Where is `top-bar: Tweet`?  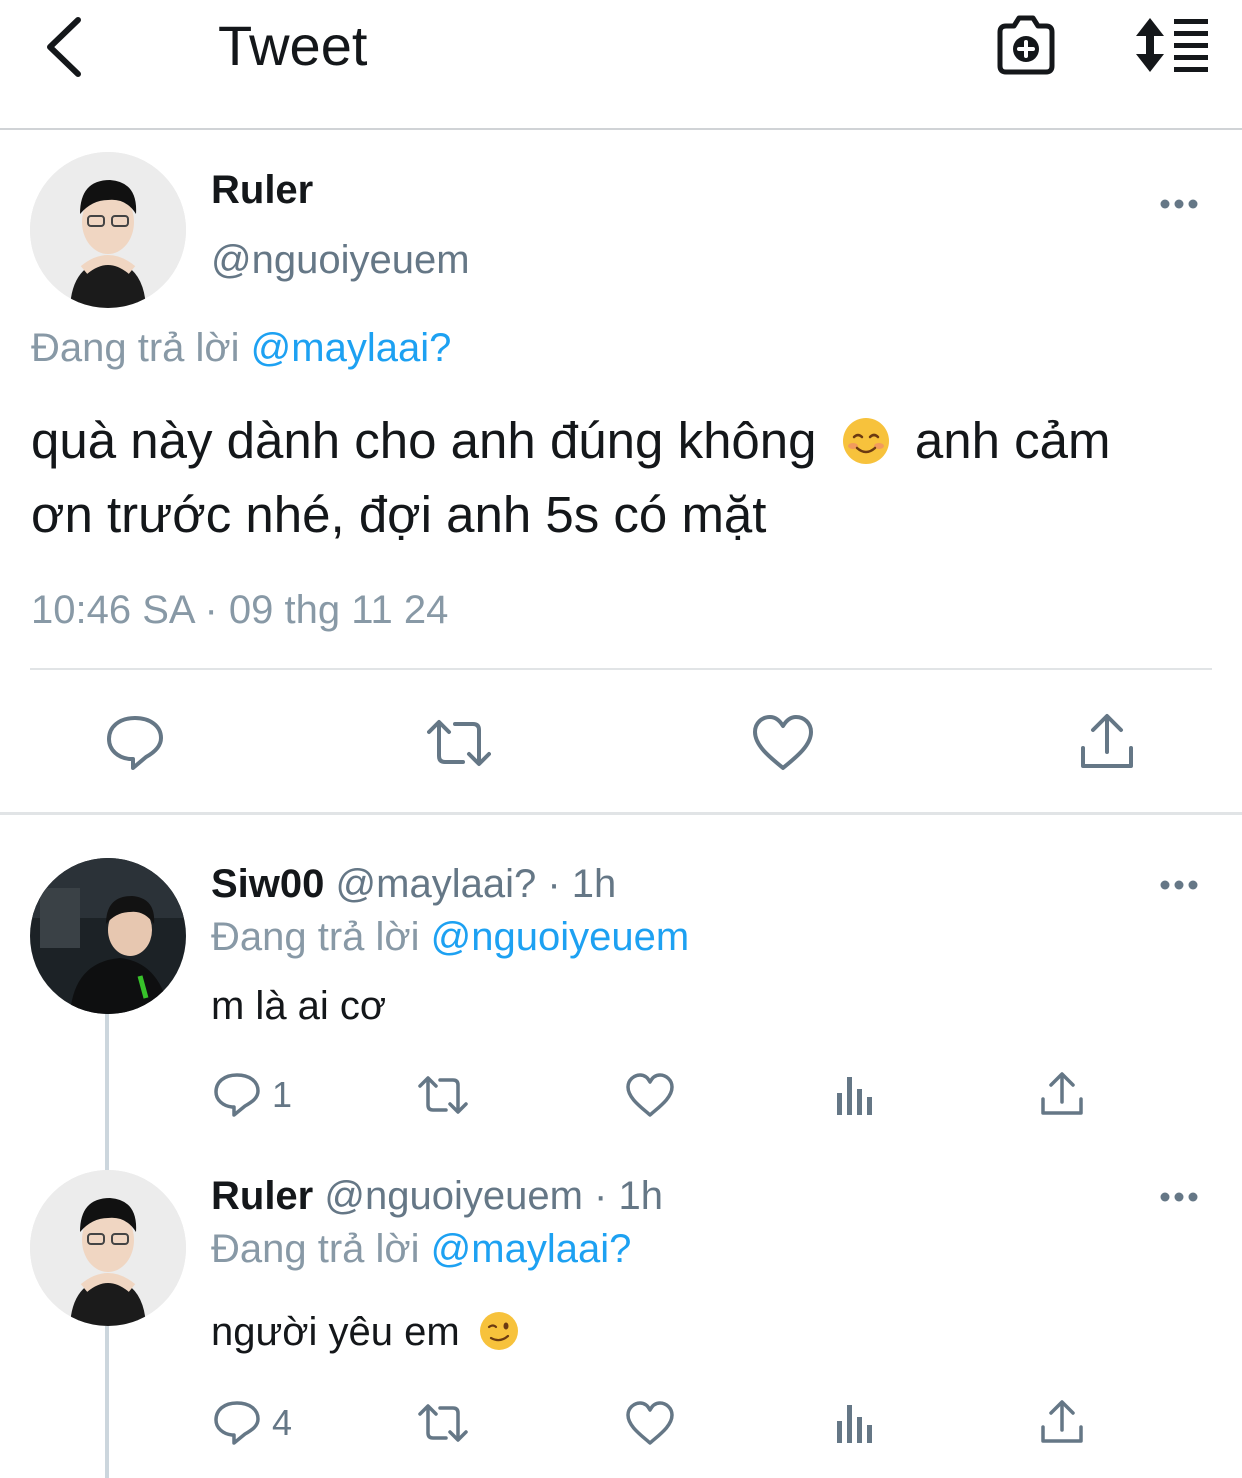
top-bar: Tweet is located at coordinates (621, 65).